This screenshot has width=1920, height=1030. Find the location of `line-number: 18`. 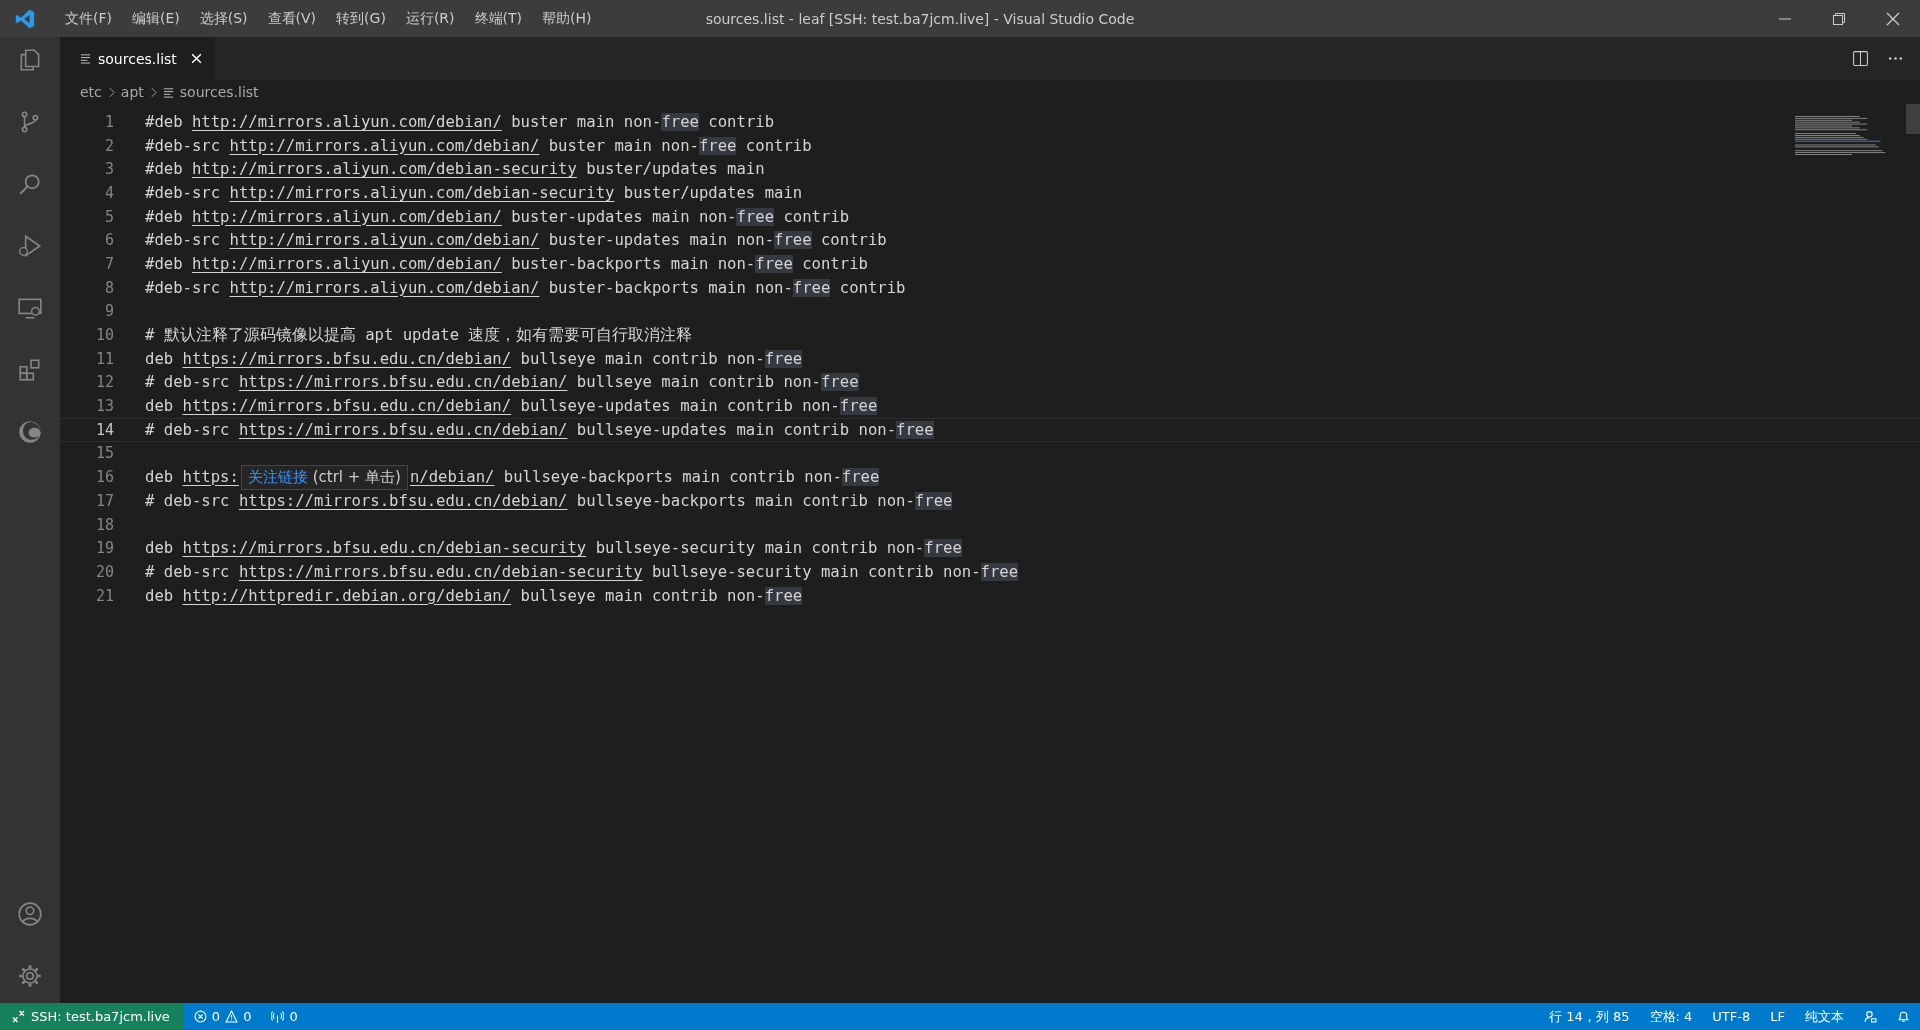

line-number: 18 is located at coordinates (104, 524).